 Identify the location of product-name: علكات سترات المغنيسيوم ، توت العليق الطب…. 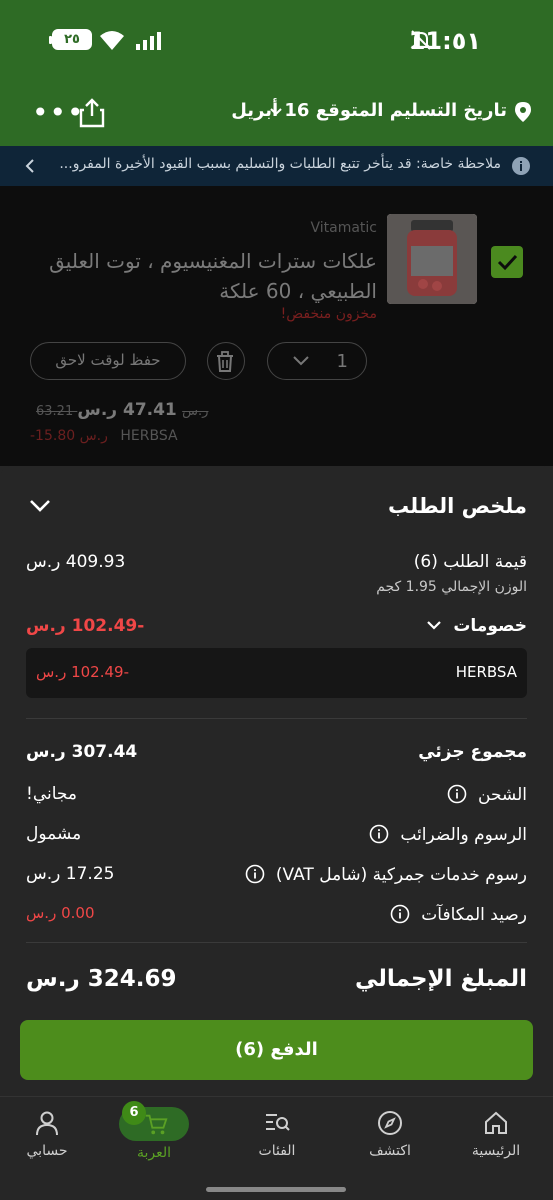
(212, 276).